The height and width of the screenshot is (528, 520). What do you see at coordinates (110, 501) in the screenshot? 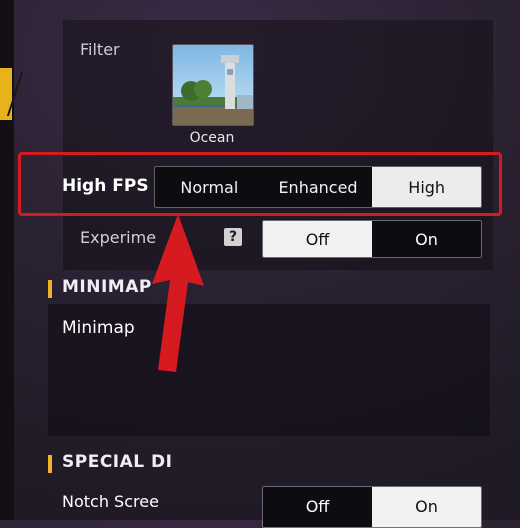
I see `notch-screen-label: Notch Scree` at bounding box center [110, 501].